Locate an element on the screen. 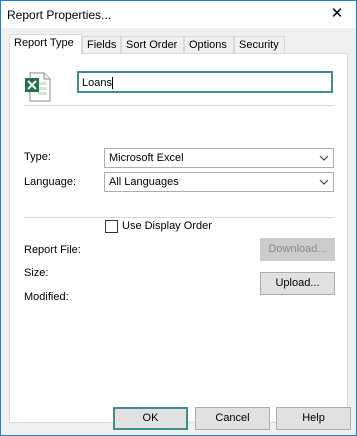 The width and height of the screenshot is (357, 436). report-file-label: Report File: is located at coordinates (52, 250).